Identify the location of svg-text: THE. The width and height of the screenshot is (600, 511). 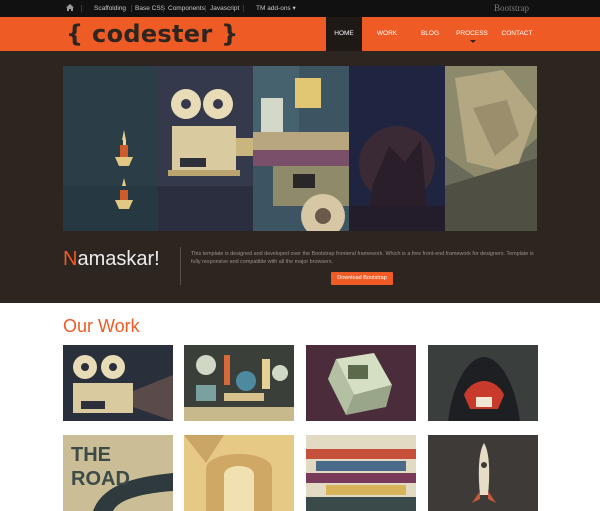
(91, 455).